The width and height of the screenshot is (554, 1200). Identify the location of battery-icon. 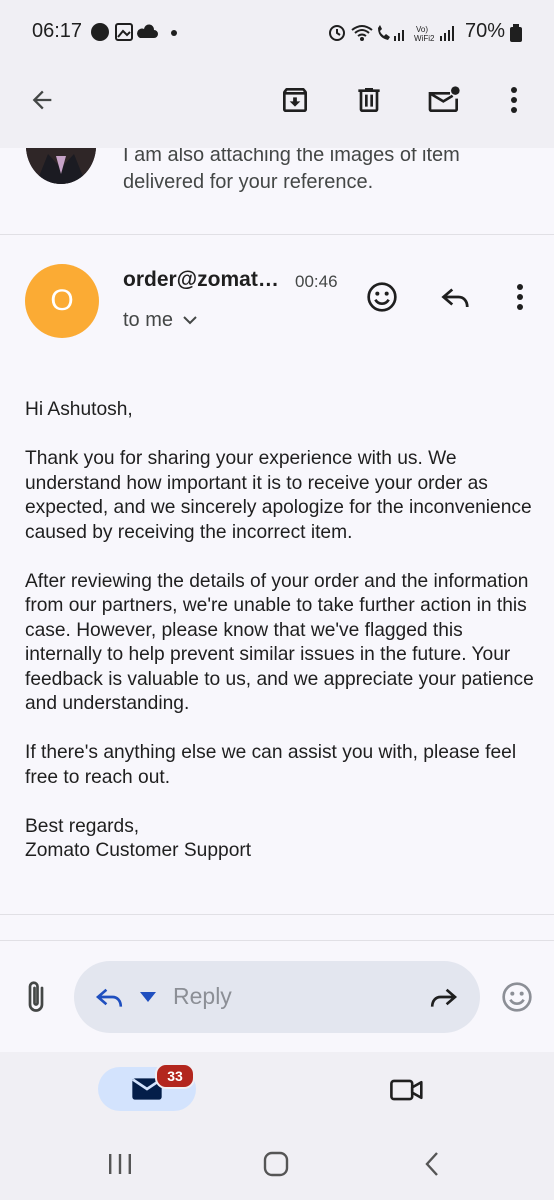
(516, 33).